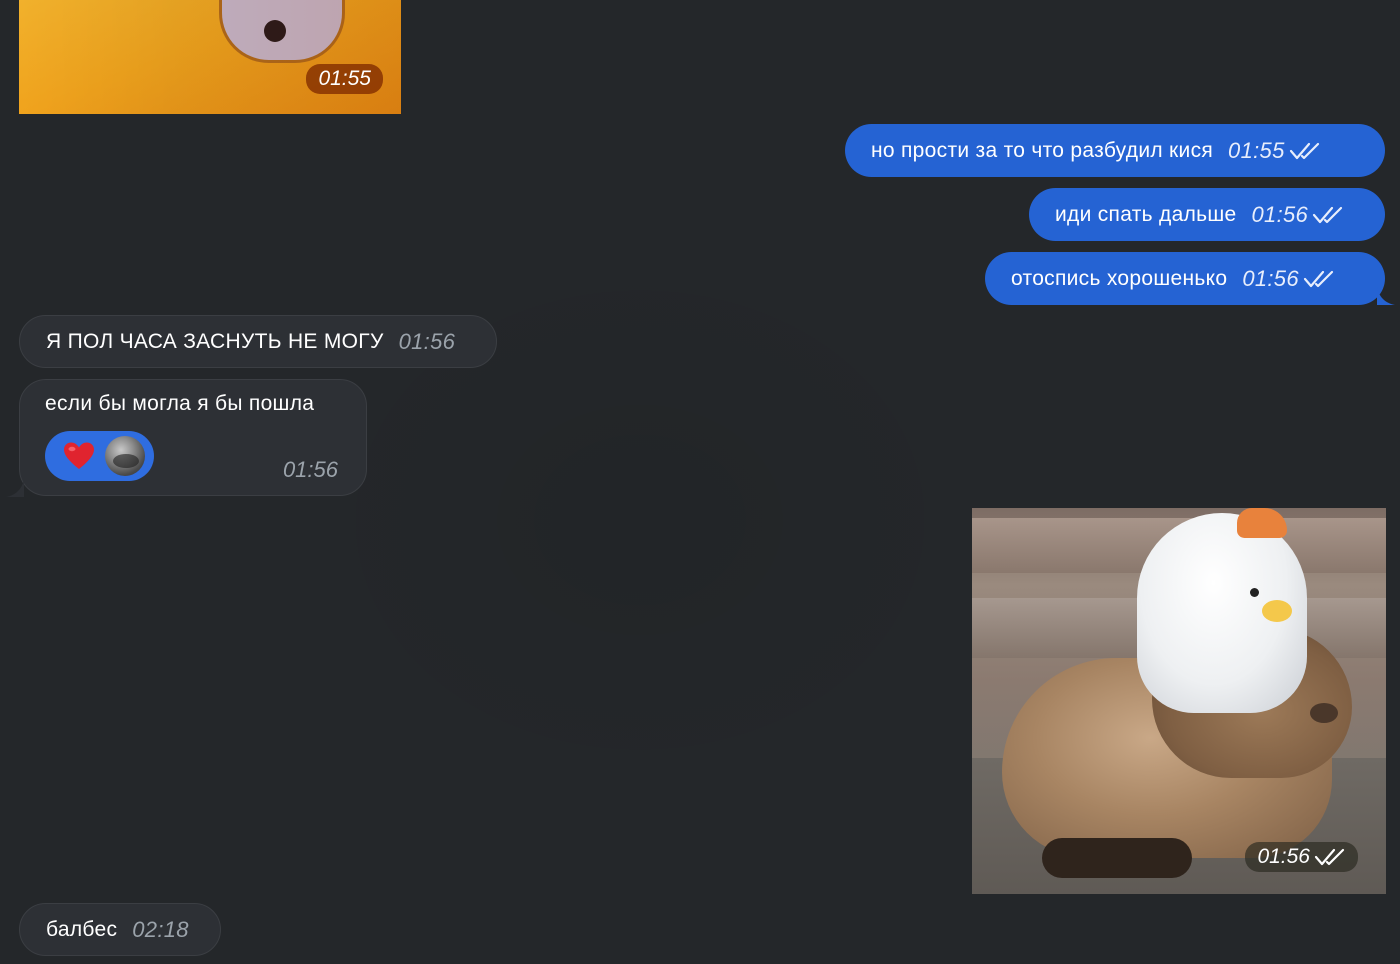 The width and height of the screenshot is (1400, 964). What do you see at coordinates (125, 456) in the screenshot?
I see `avatar` at bounding box center [125, 456].